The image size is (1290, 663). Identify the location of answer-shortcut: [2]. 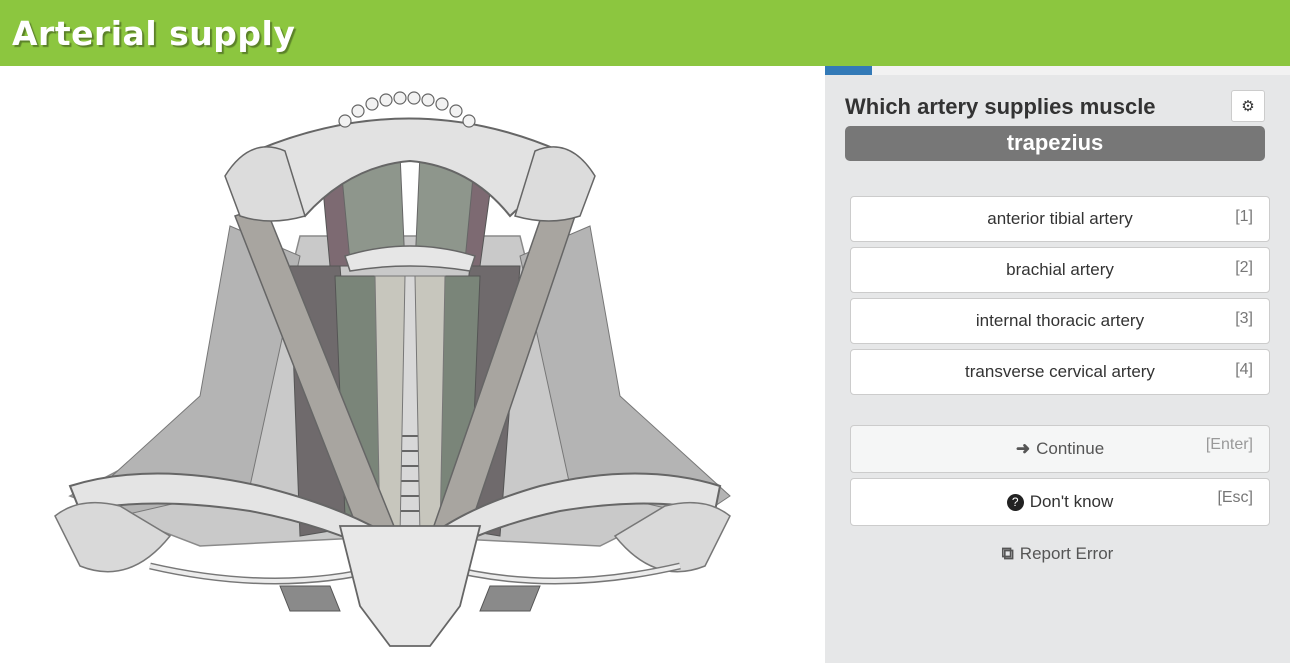
(1244, 267).